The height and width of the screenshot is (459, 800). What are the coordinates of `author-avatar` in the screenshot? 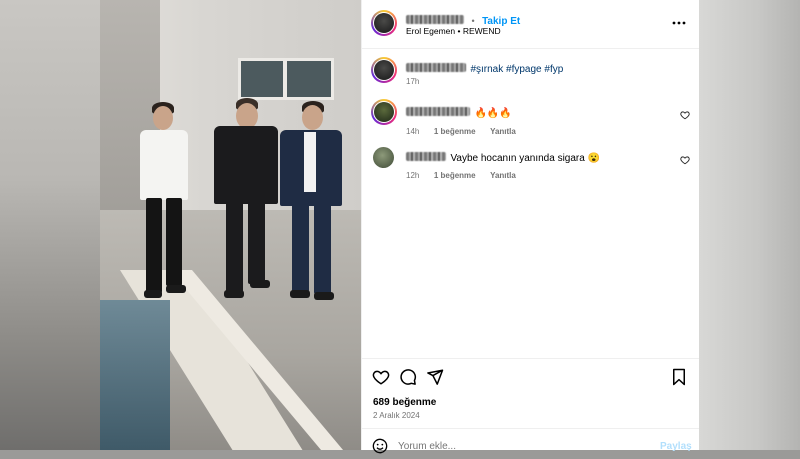 It's located at (384, 23).